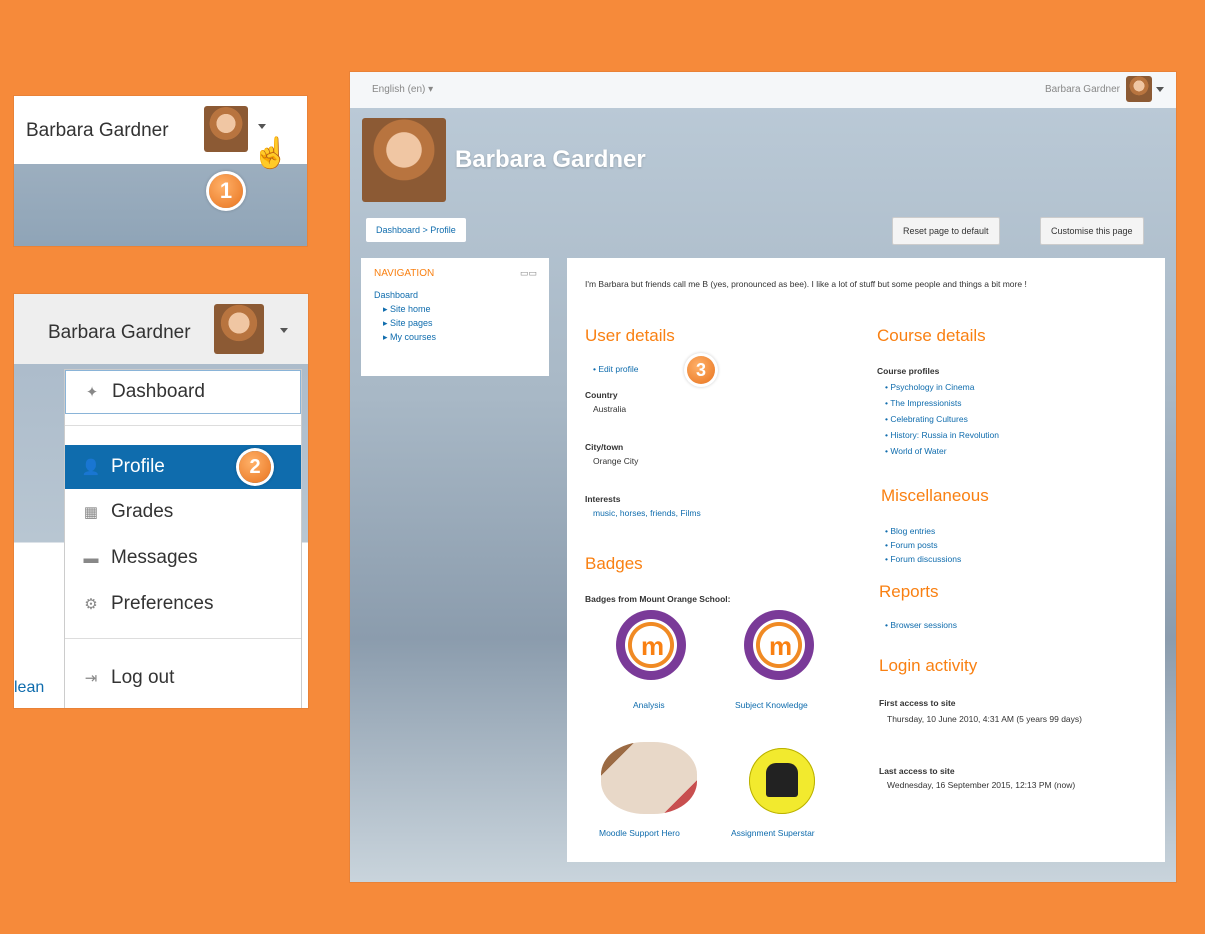  Describe the element at coordinates (946, 231) in the screenshot. I see `reset-page-button: Reset page to default` at that location.